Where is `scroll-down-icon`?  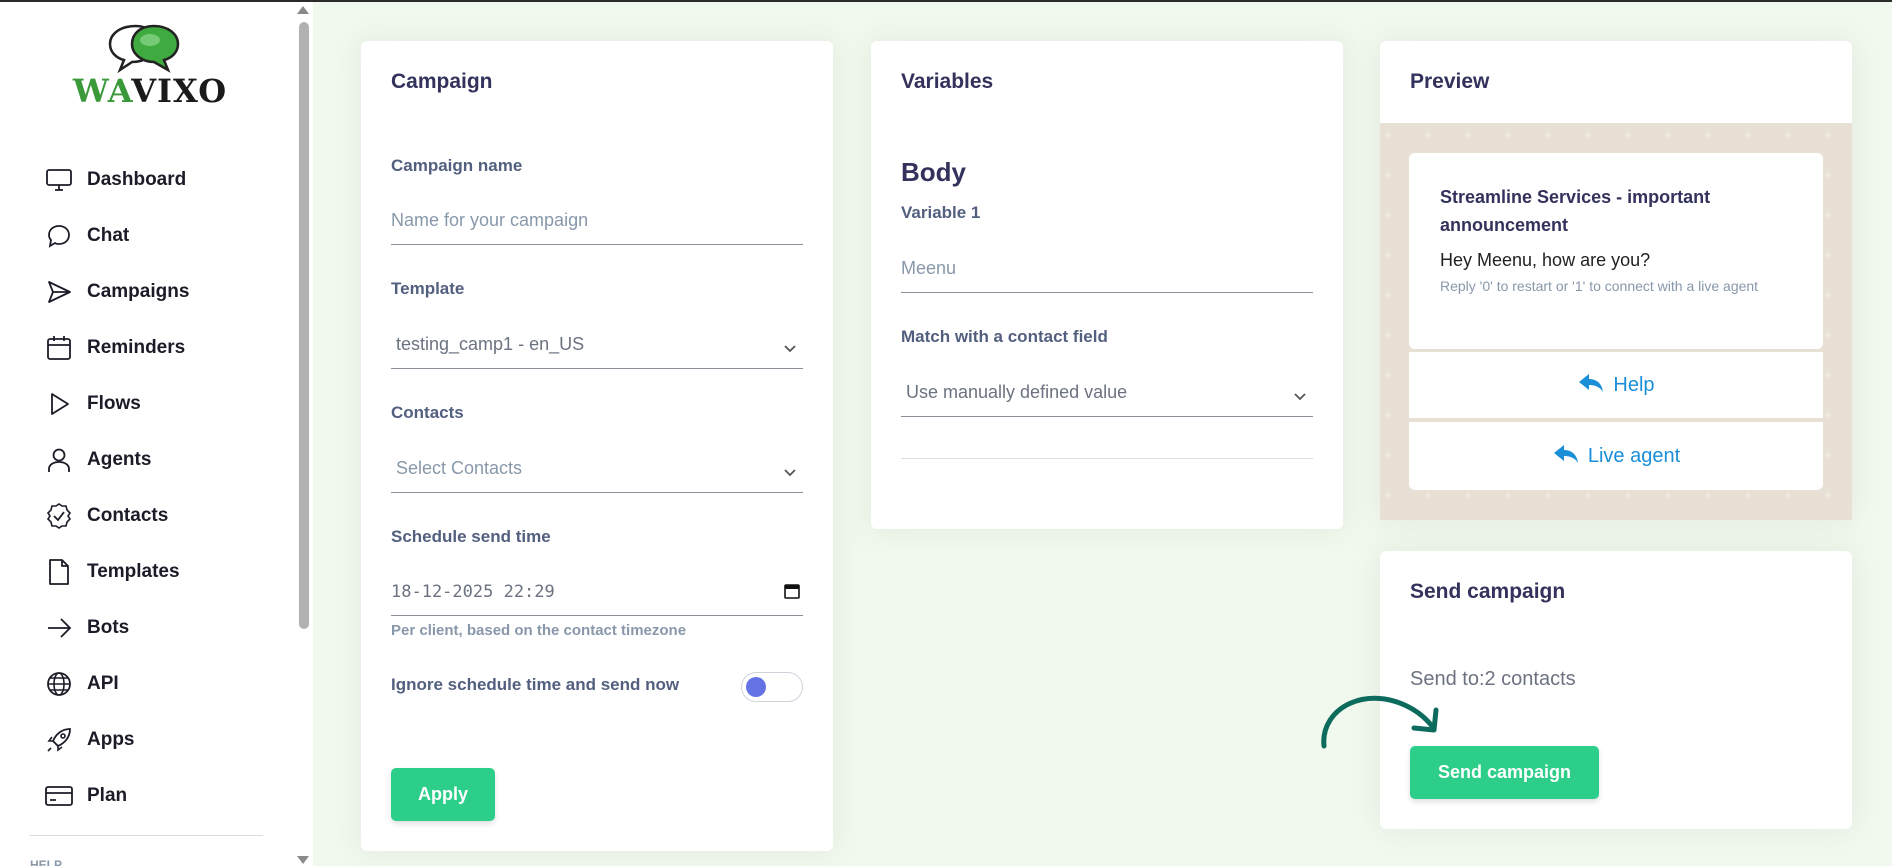
scroll-down-icon is located at coordinates (303, 860).